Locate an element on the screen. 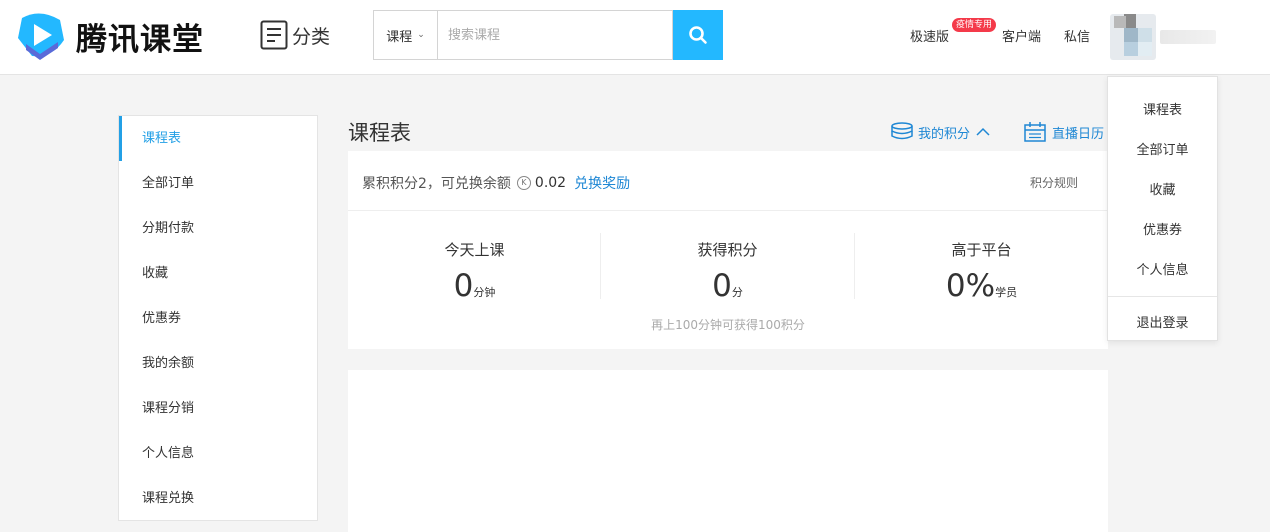 This screenshot has height=532, width=1270. points-hint: 再上100分钟可获得100积分 is located at coordinates (728, 325).